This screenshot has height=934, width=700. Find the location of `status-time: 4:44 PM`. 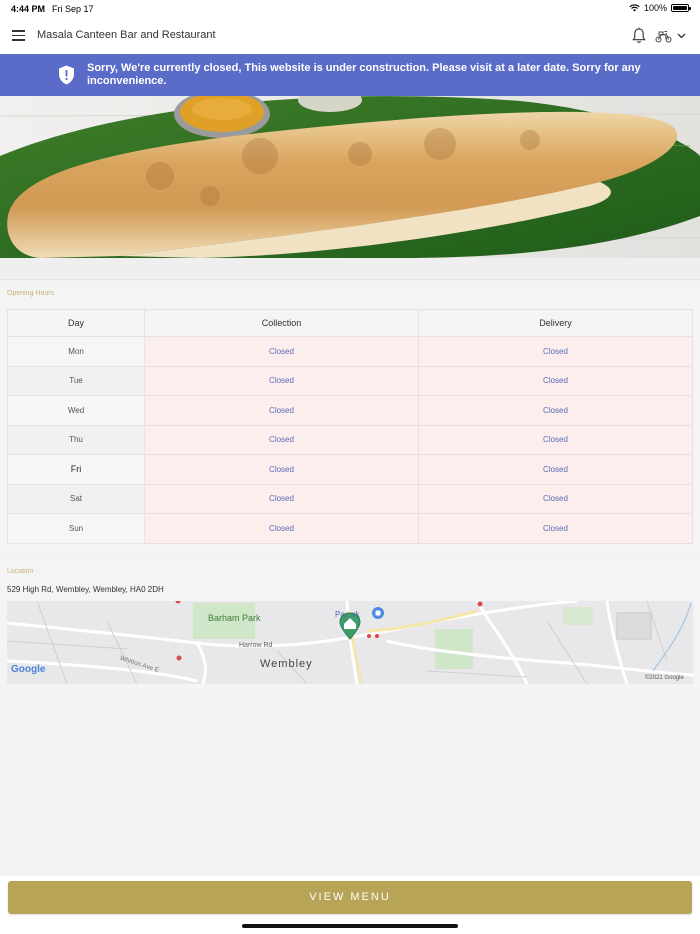

status-time: 4:44 PM is located at coordinates (28, 9).